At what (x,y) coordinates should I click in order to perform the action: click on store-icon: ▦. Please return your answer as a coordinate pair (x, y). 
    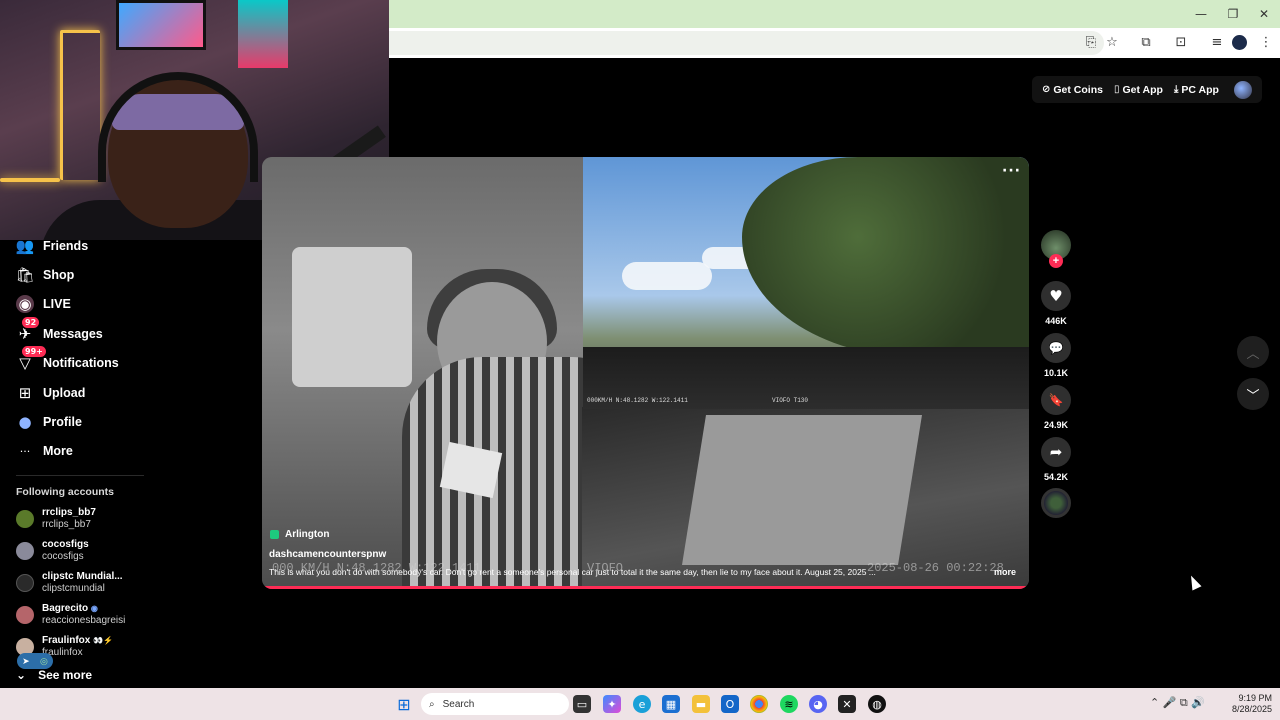
    Looking at the image, I should click on (671, 704).